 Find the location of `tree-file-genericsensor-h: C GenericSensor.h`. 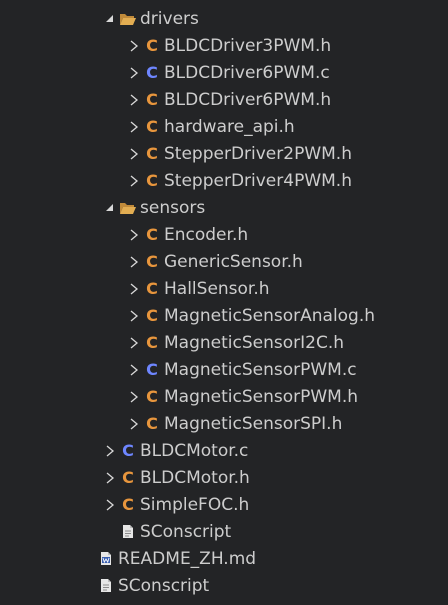

tree-file-genericsensor-h: C GenericSensor.h is located at coordinates (224, 261).